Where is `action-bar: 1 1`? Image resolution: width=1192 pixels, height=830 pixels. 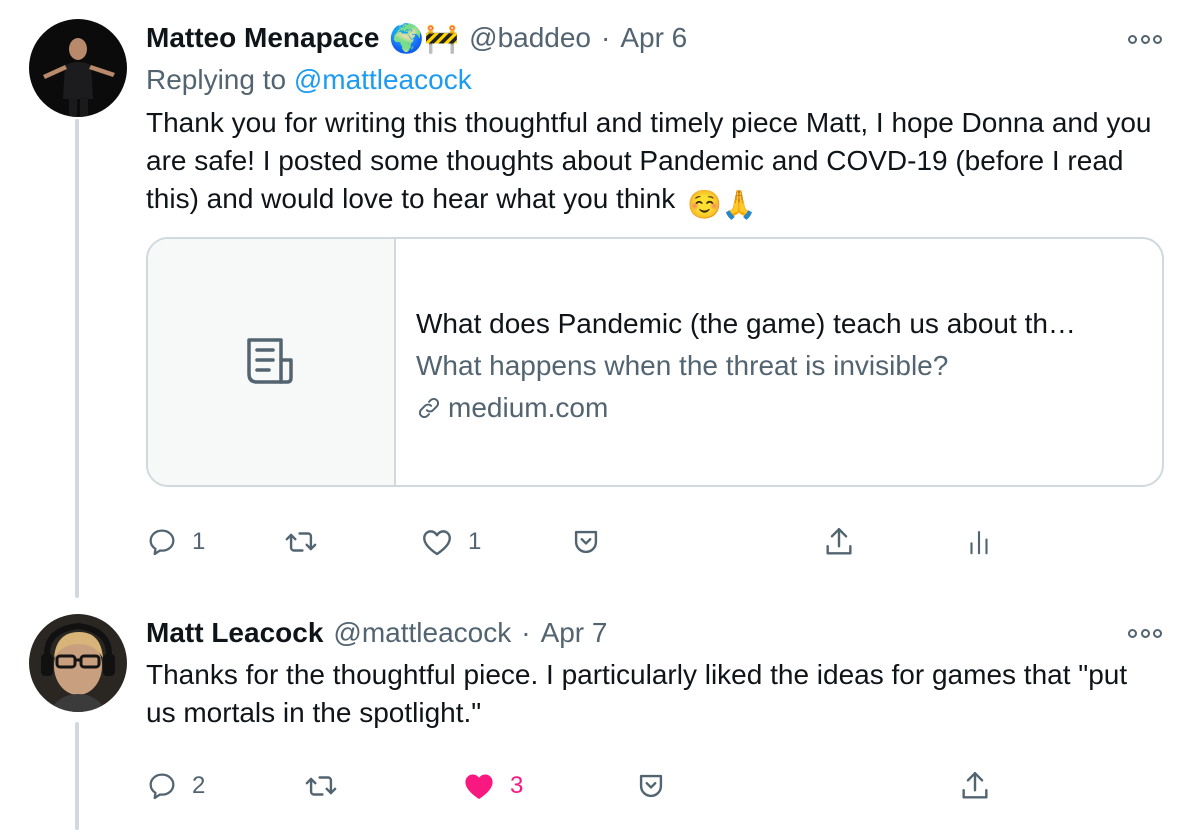
action-bar: 1 1 is located at coordinates (646, 542).